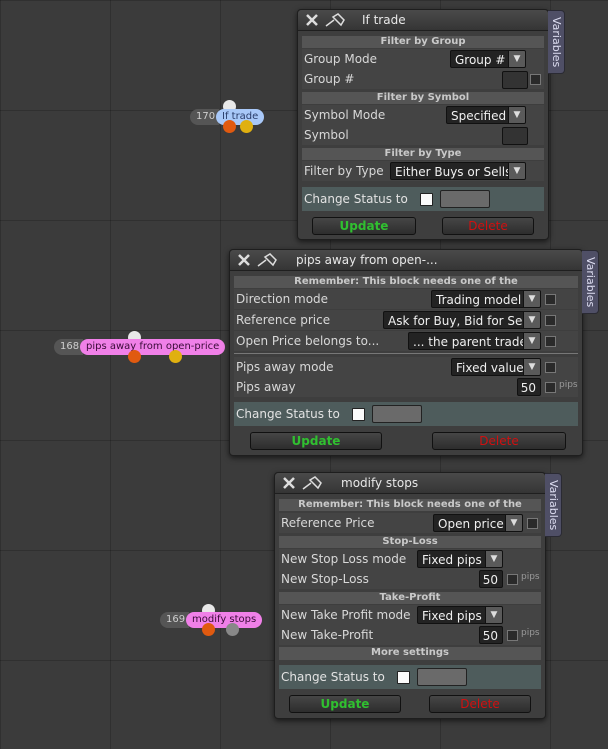 Image resolution: width=608 pixels, height=749 pixels. Describe the element at coordinates (479, 116) in the screenshot. I see `symbol-mode-value: Specified` at that location.